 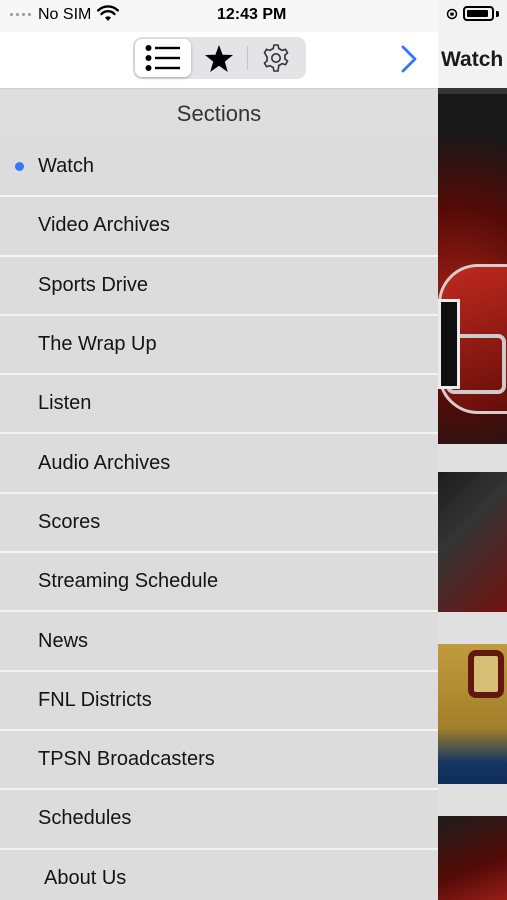 I want to click on segment-favorites, so click(x=219, y=58).